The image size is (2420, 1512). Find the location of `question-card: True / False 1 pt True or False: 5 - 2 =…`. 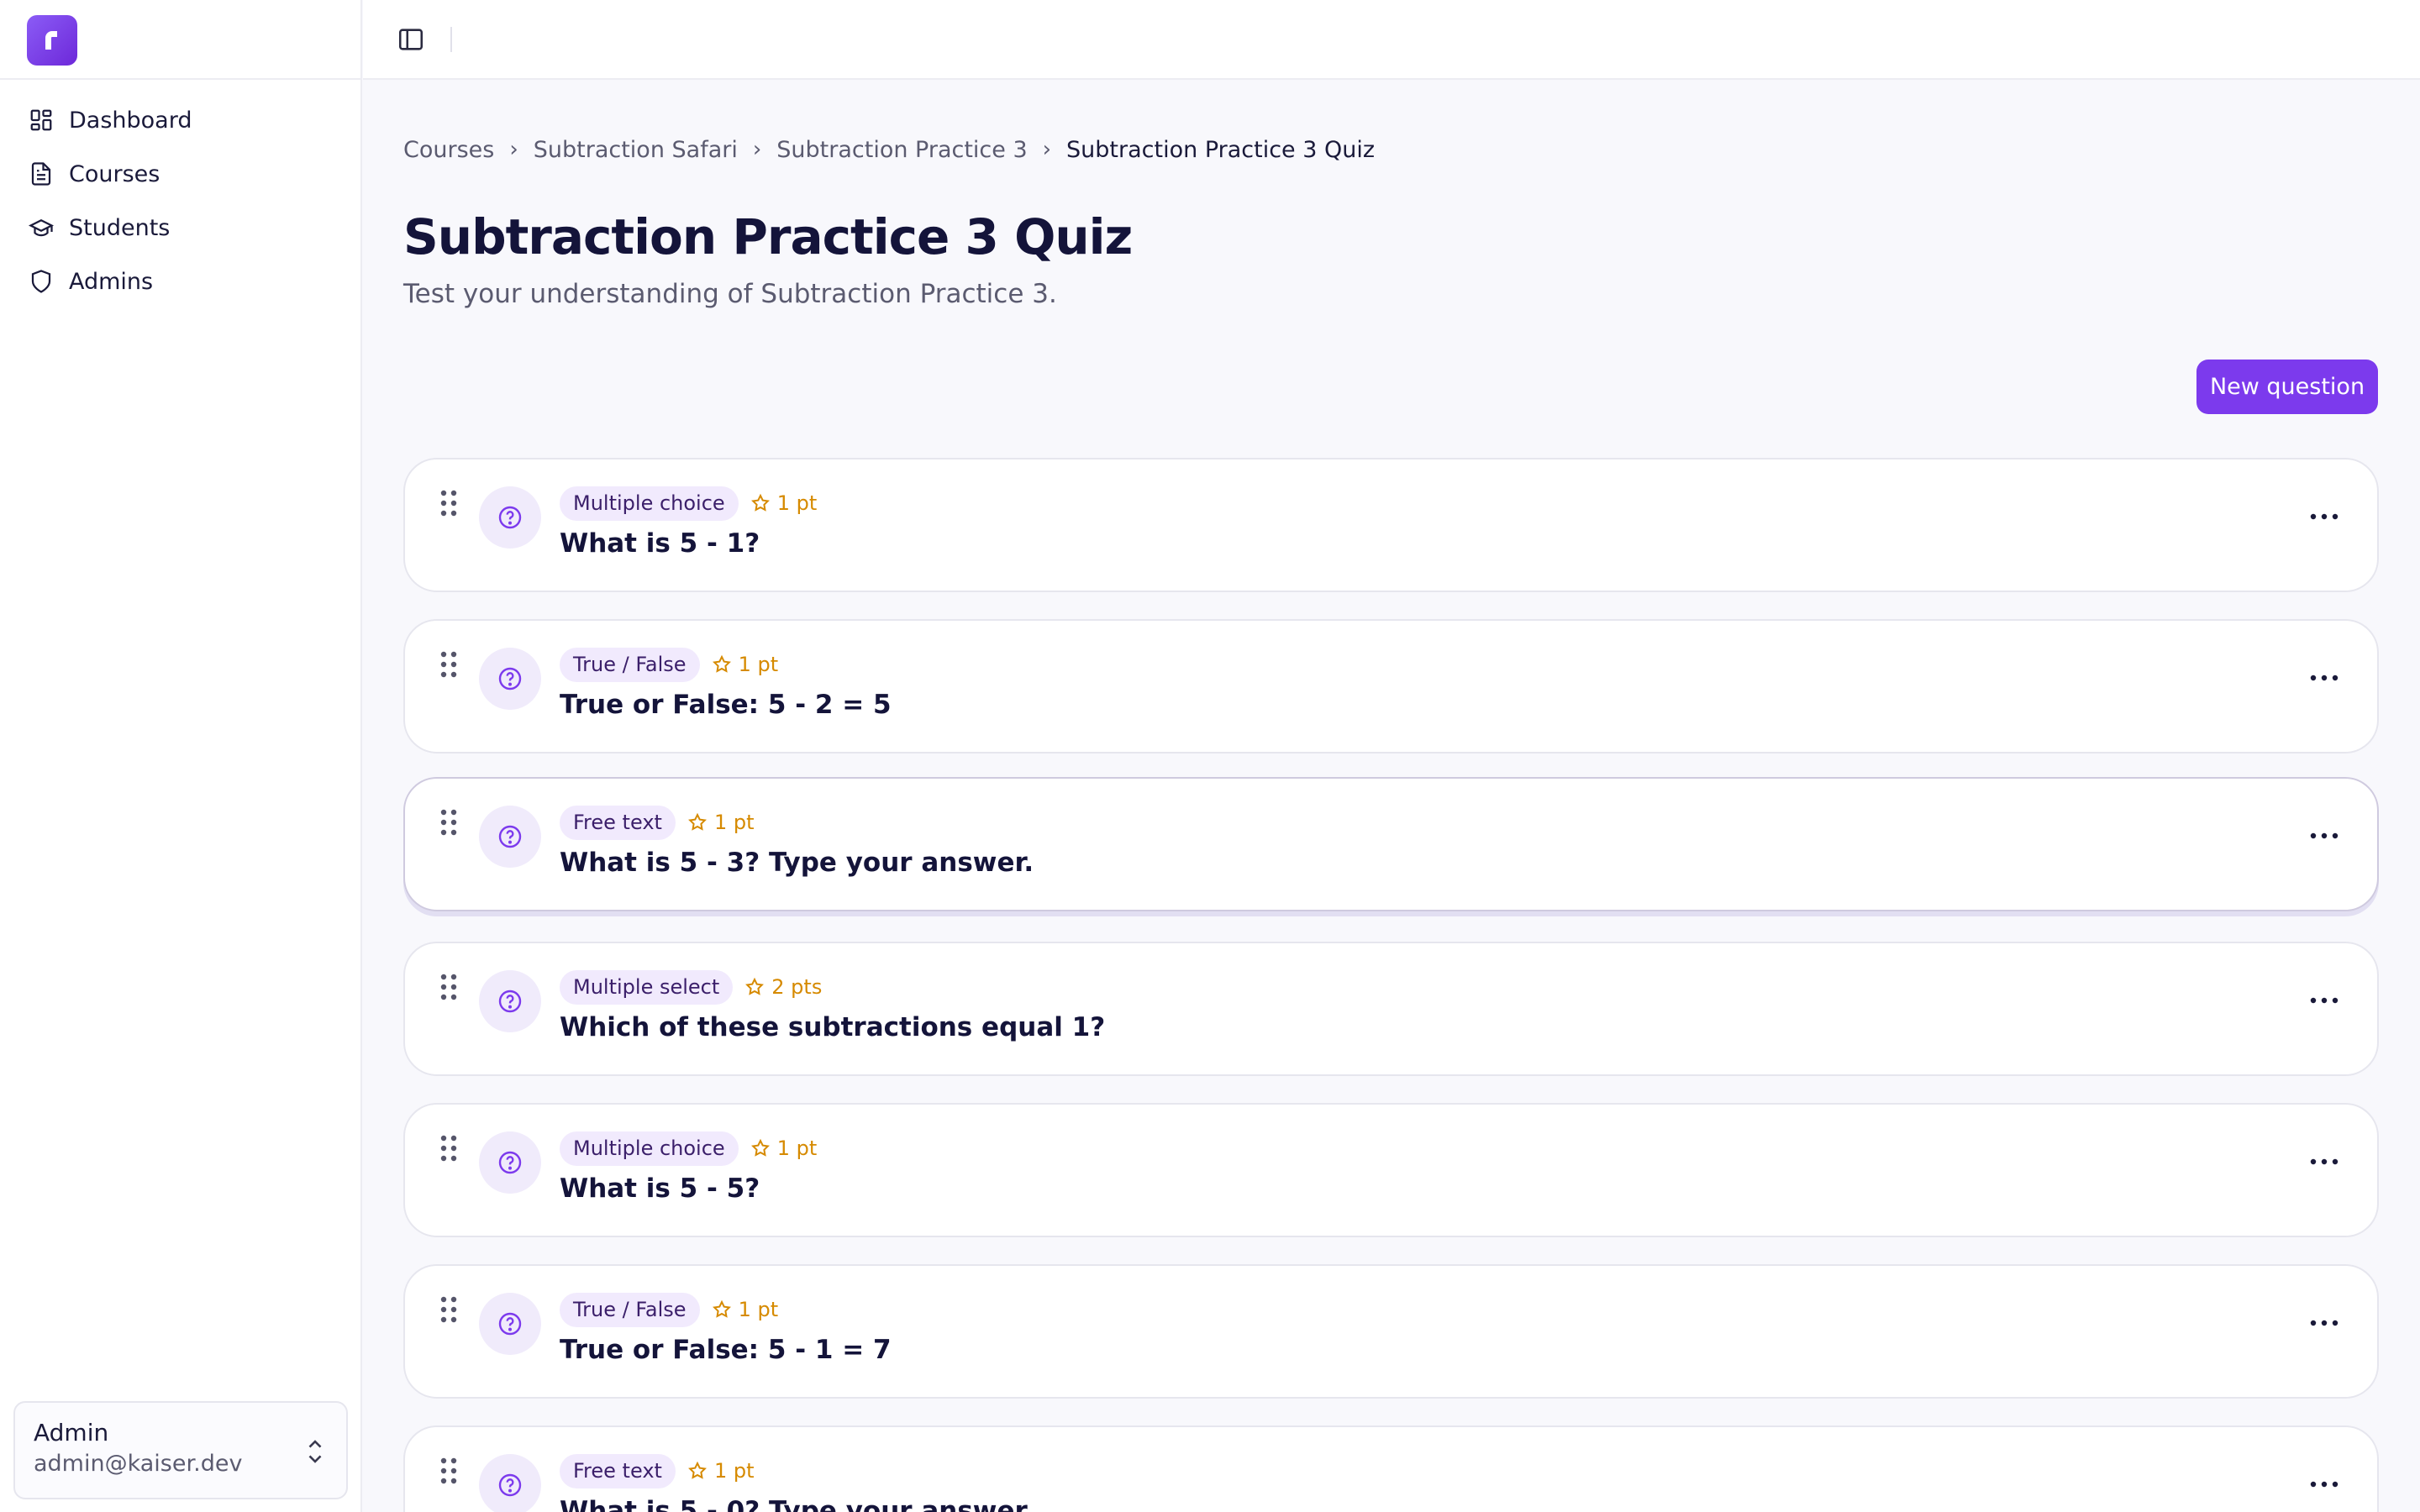

question-card: True / False 1 pt True or False: 5 - 2 =… is located at coordinates (1391, 686).